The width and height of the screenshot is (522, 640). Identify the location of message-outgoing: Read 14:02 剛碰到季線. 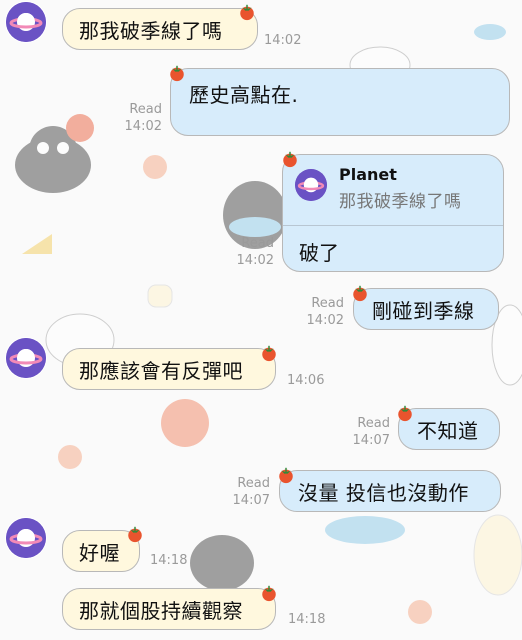
(261, 308).